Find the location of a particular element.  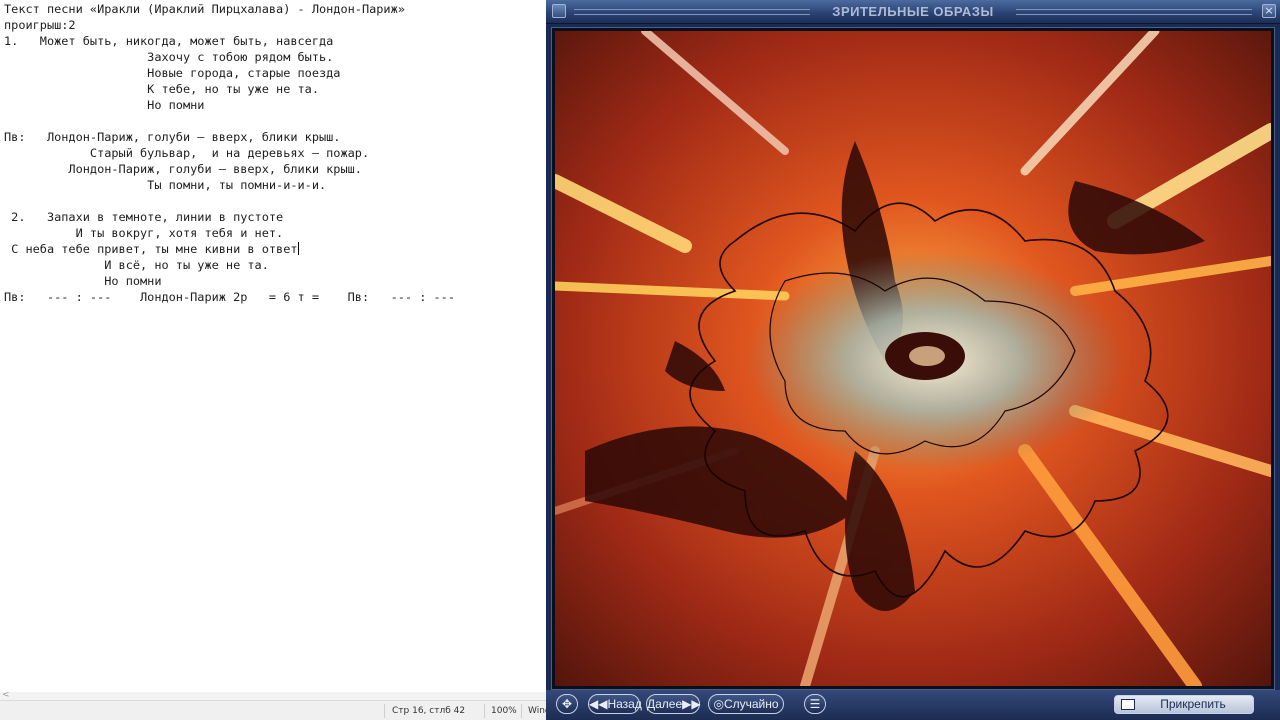

editor-line: 2. Запахи в темноте, линии в пустоте is located at coordinates (144, 217).